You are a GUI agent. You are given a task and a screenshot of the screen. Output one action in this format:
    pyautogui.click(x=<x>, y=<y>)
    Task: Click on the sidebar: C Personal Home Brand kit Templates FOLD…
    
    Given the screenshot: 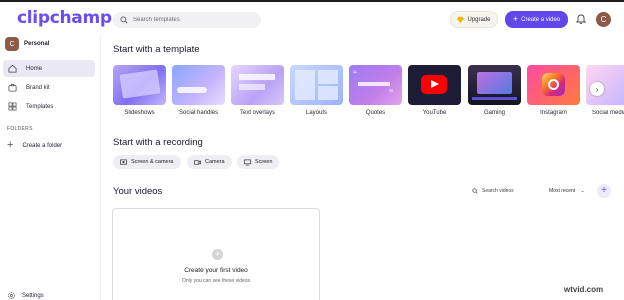 What is the action you would take?
    pyautogui.click(x=50, y=167)
    